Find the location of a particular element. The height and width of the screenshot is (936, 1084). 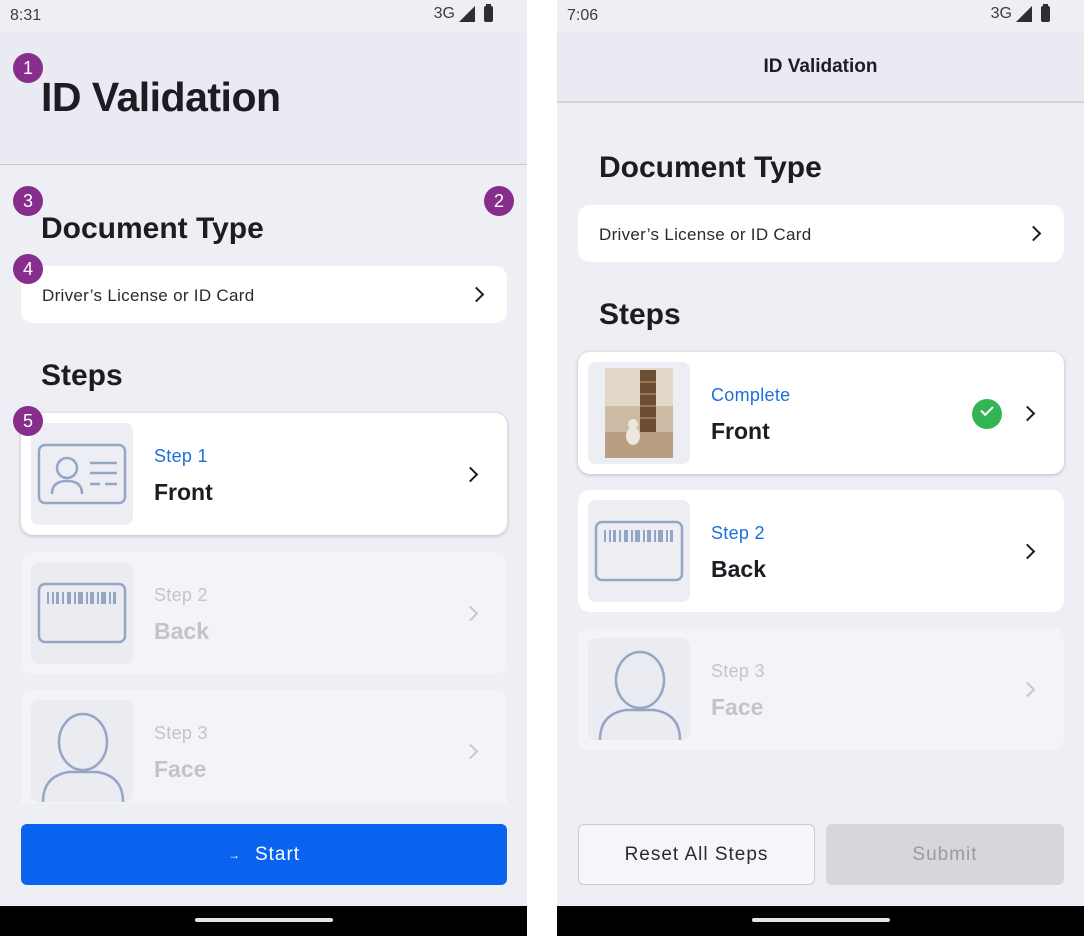

start-button: → Start is located at coordinates (264, 854).